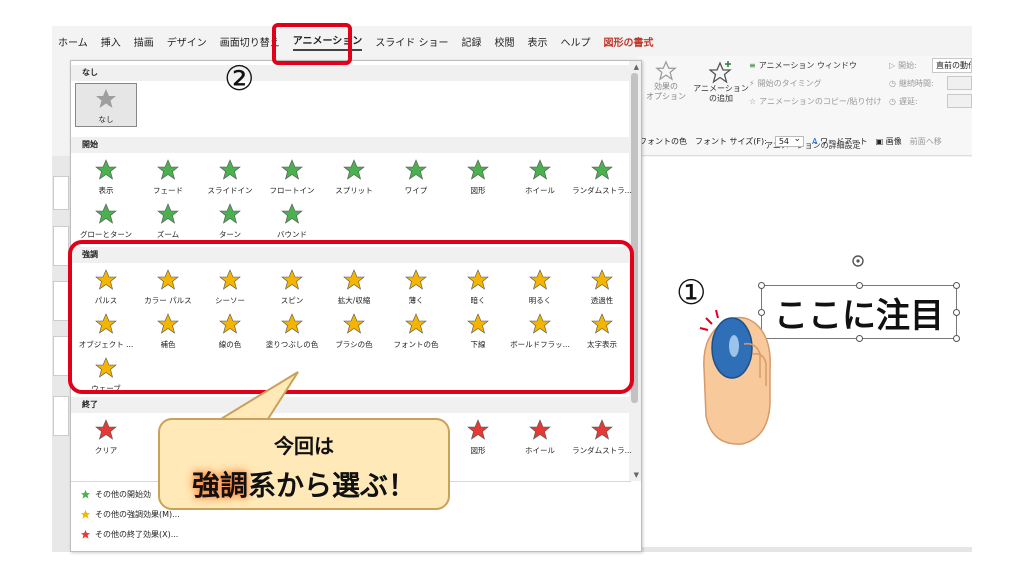 Image resolution: width=1024 pixels, height=576 pixels. I want to click on entrance-item: スプリット, so click(354, 178).